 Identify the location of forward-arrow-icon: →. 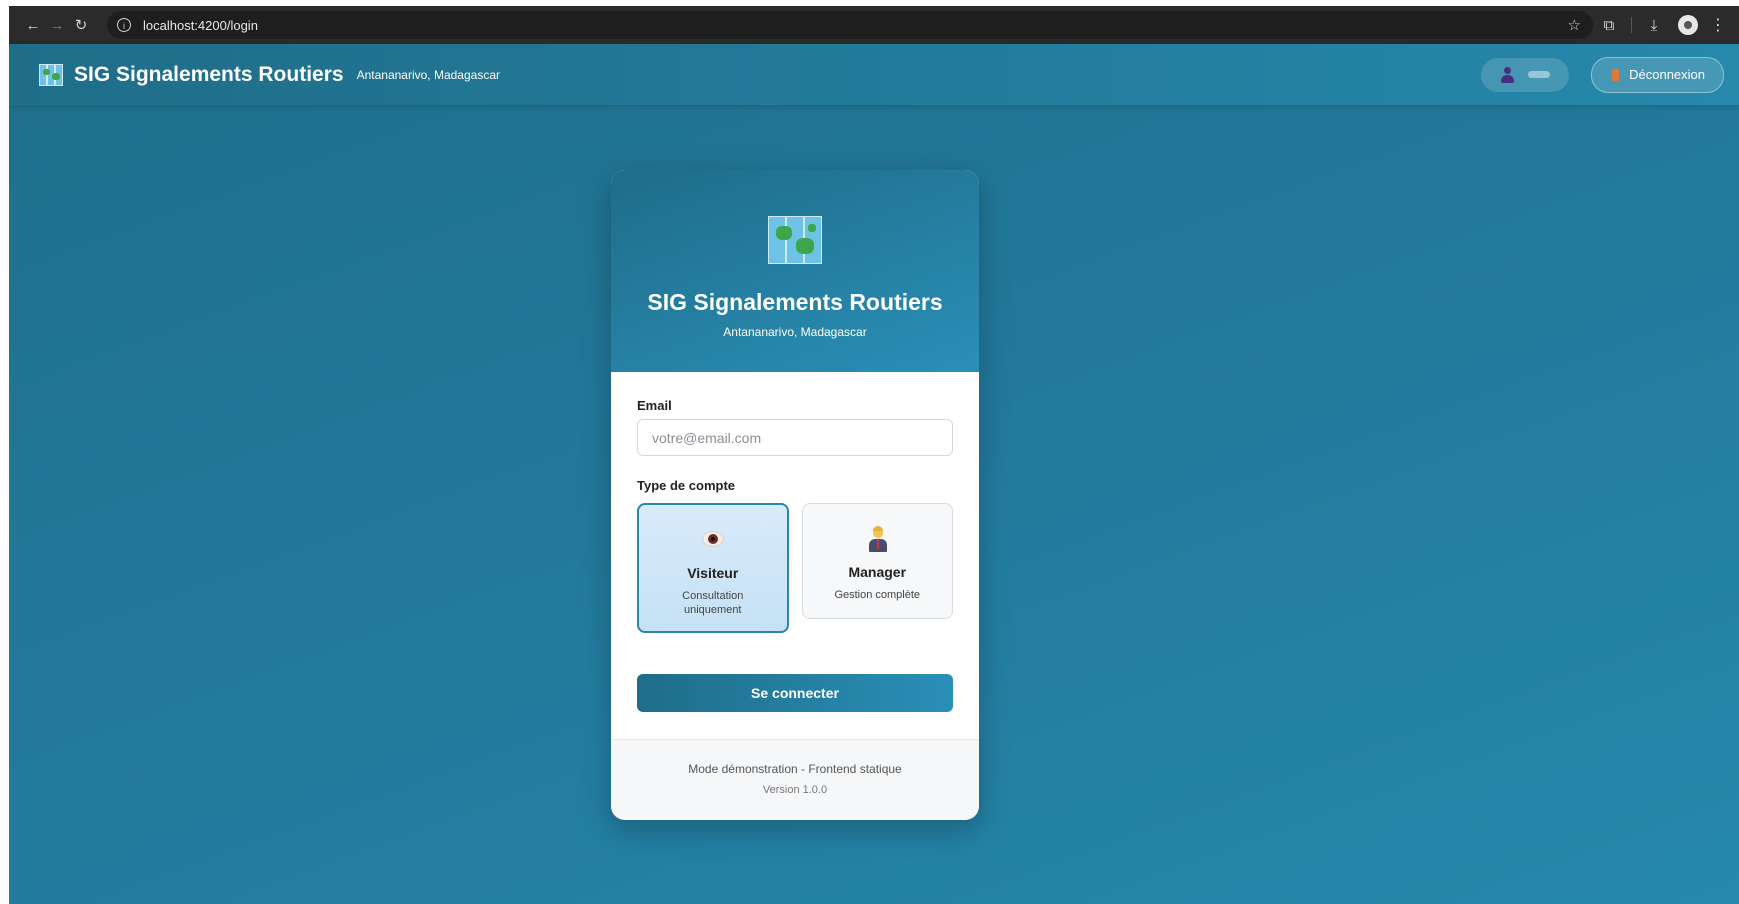
(57, 25).